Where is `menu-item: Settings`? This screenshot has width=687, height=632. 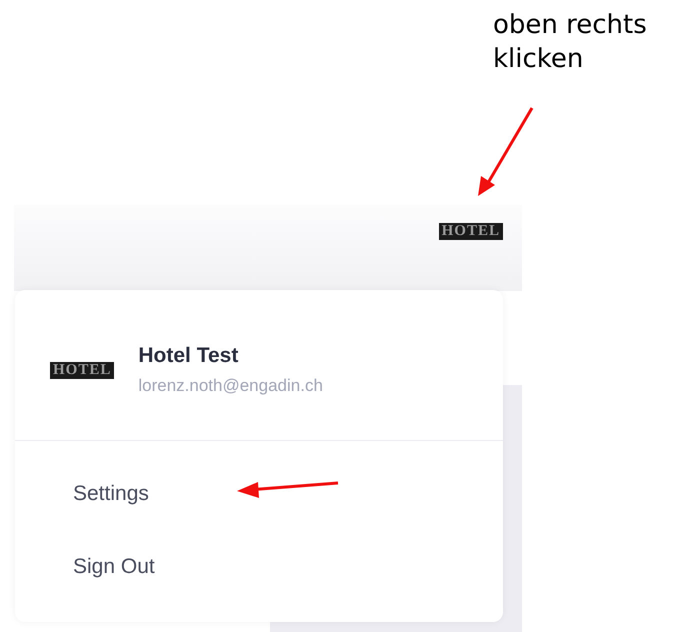
menu-item: Settings is located at coordinates (111, 494).